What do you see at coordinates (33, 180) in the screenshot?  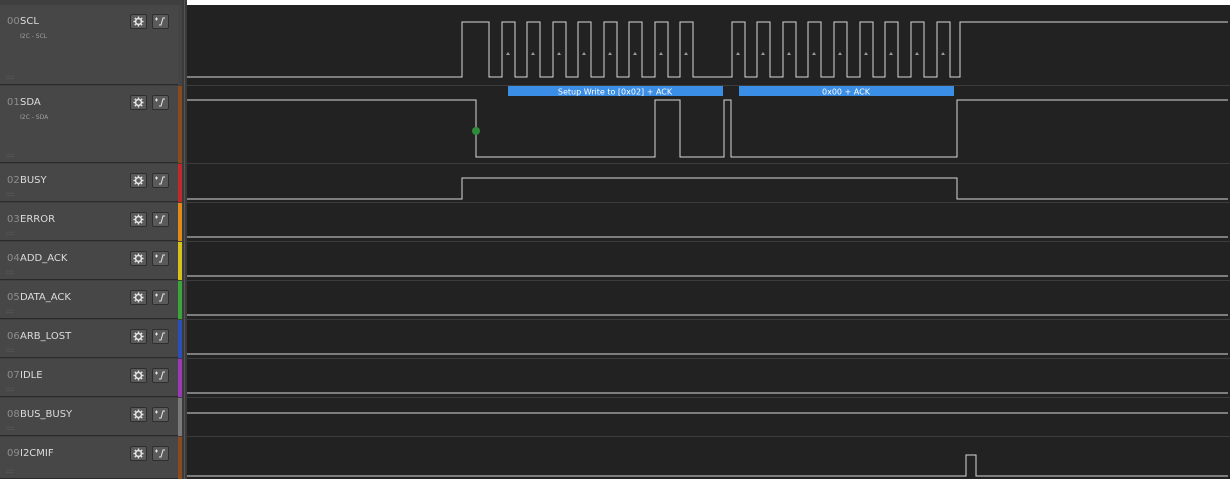 I see `channel-name: BUSY` at bounding box center [33, 180].